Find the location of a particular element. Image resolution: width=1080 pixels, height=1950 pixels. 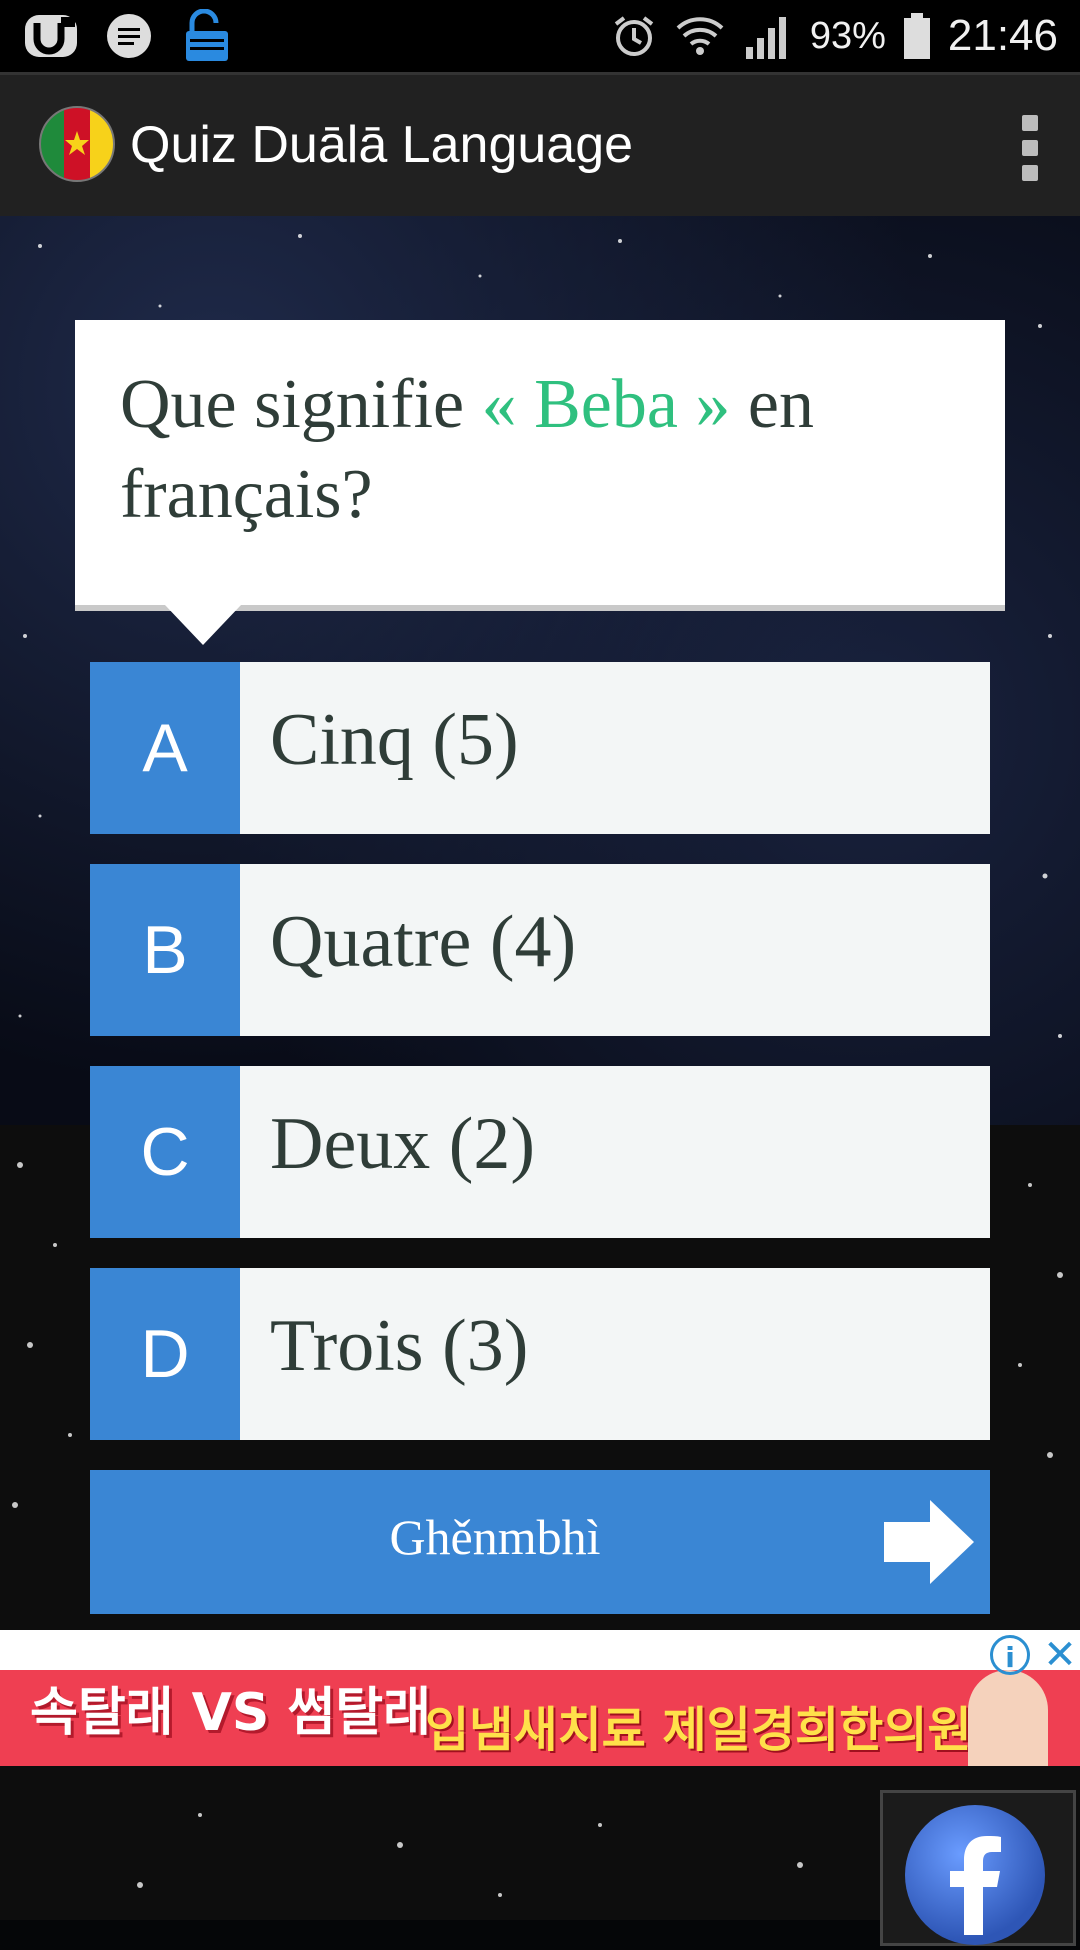

question-prefix: Que signifie is located at coordinates (301, 404).